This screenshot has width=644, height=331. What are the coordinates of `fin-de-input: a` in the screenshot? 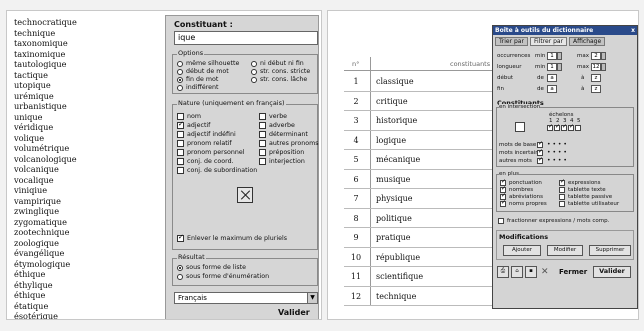 It's located at (552, 89).